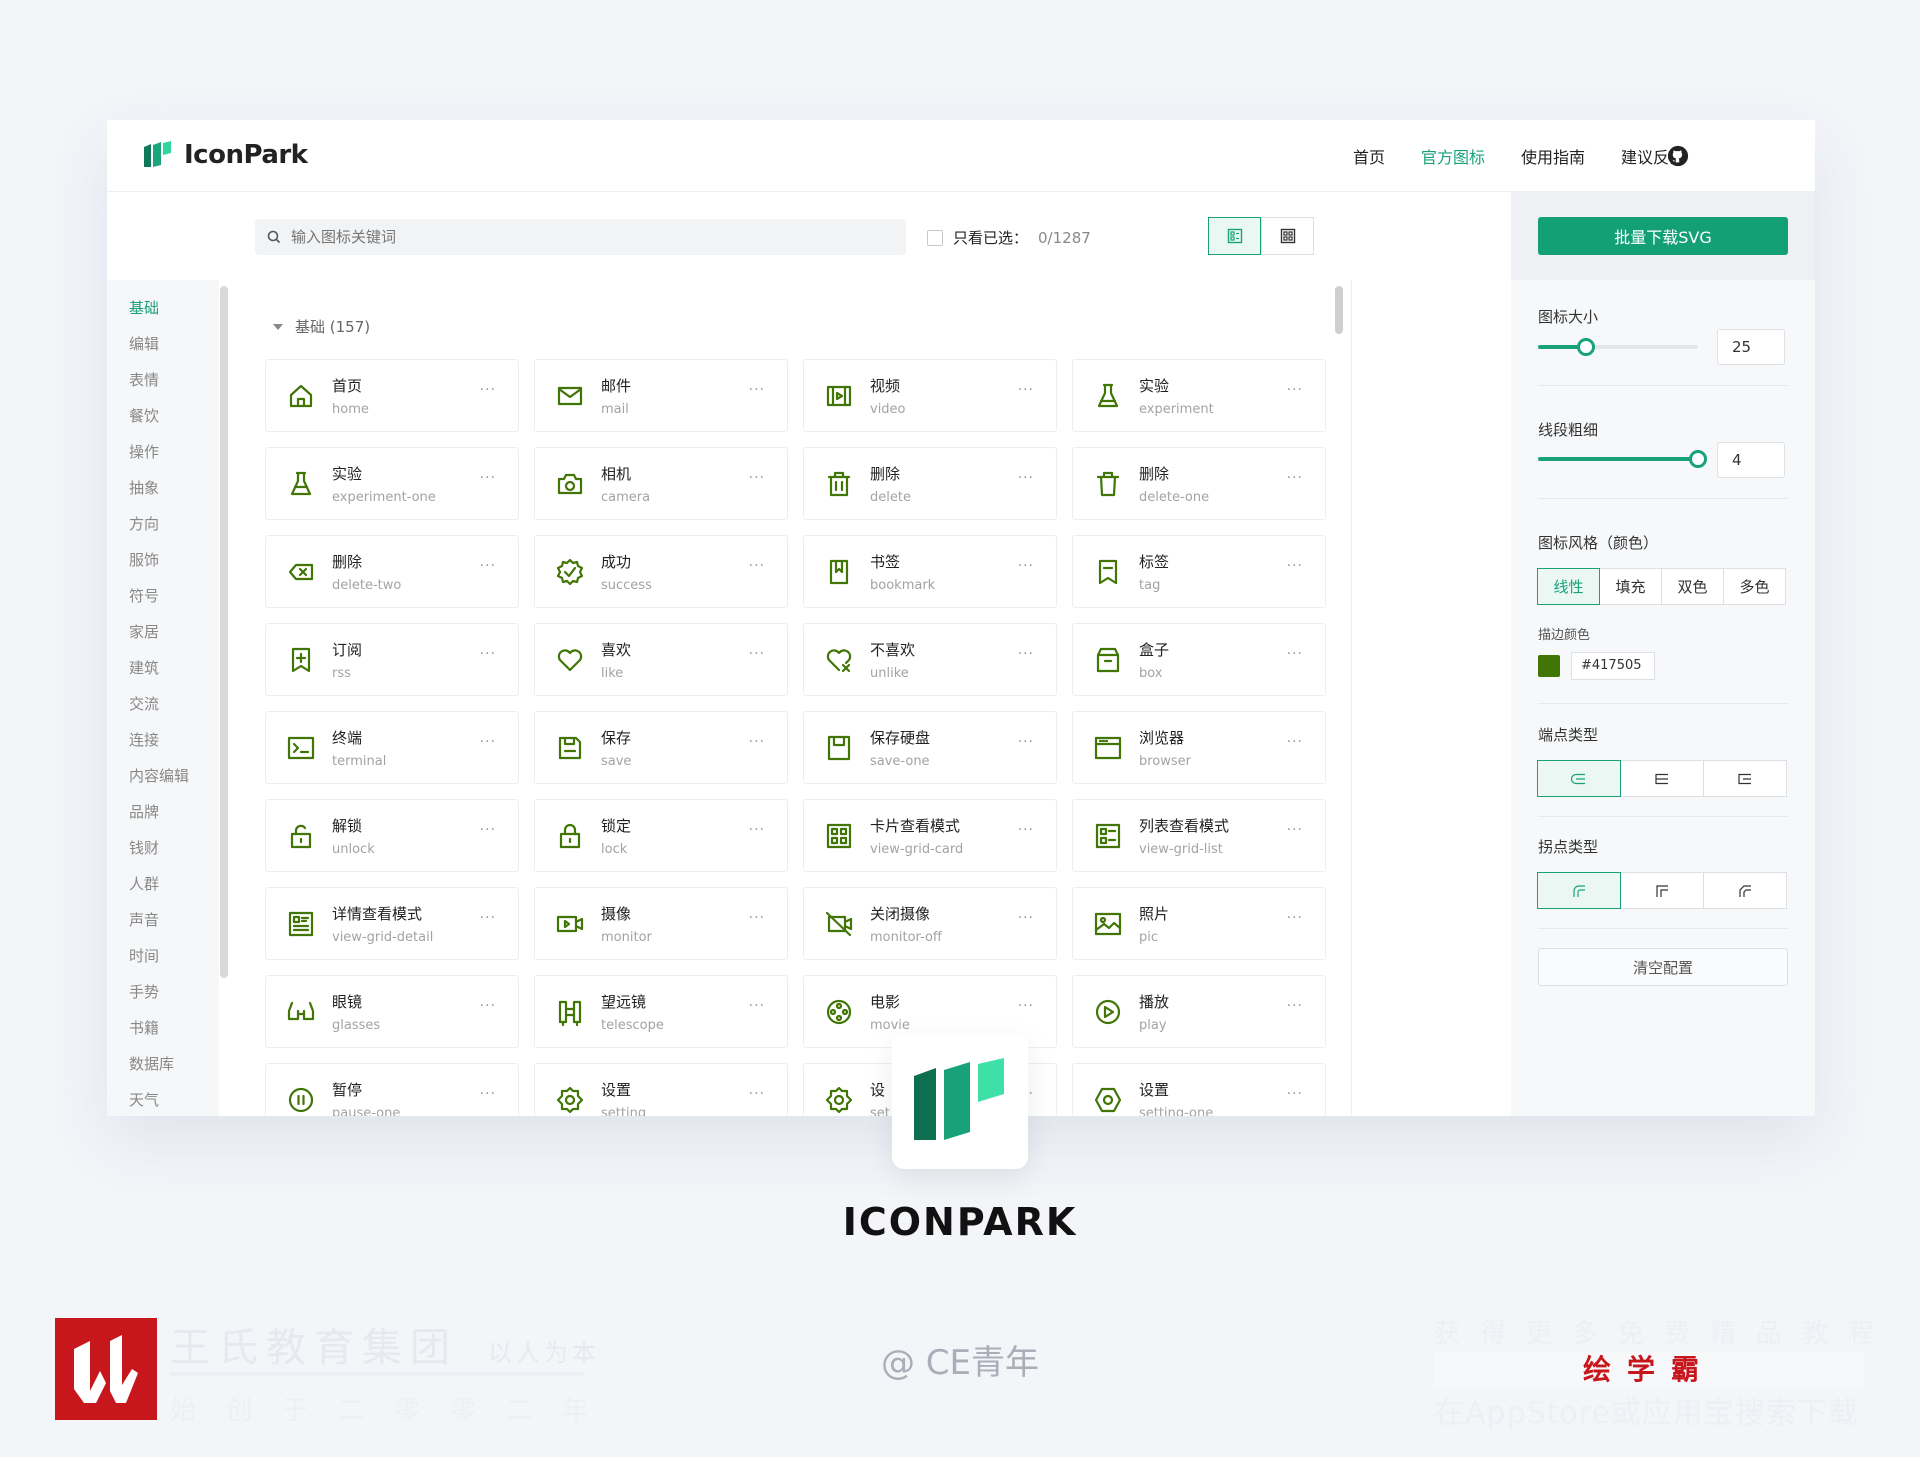  What do you see at coordinates (1613, 666) in the screenshot?
I see `stroke-color-input: #417505` at bounding box center [1613, 666].